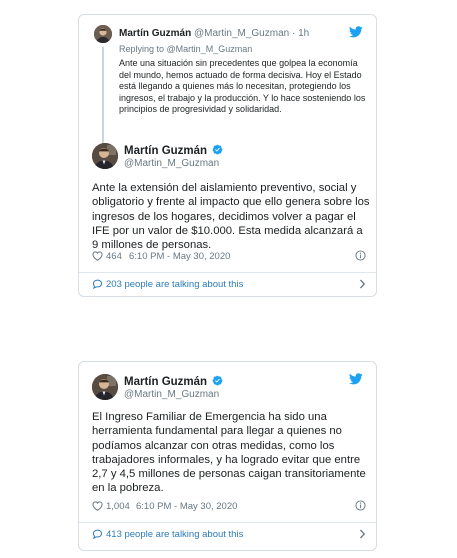  I want to click on tweet-meta: 464 6:10 PM - May 30, 2020, so click(230, 257).